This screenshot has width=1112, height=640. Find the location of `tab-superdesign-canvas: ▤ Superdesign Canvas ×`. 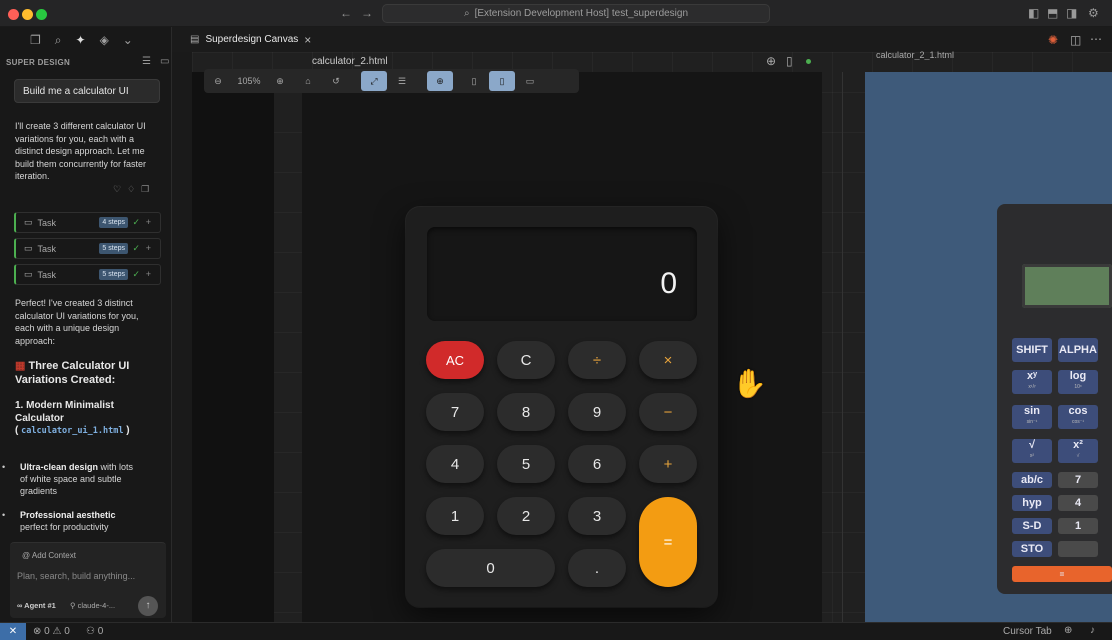

tab-superdesign-canvas: ▤ Superdesign Canvas × is located at coordinates (250, 39).